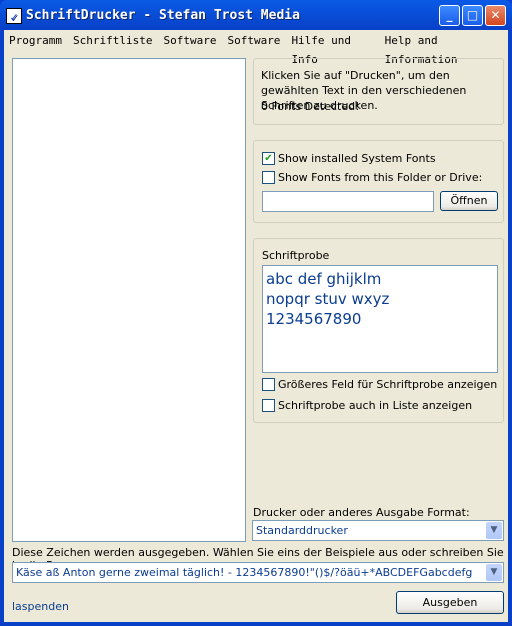  Describe the element at coordinates (190, 40) in the screenshot. I see `menu-software: Software` at that location.